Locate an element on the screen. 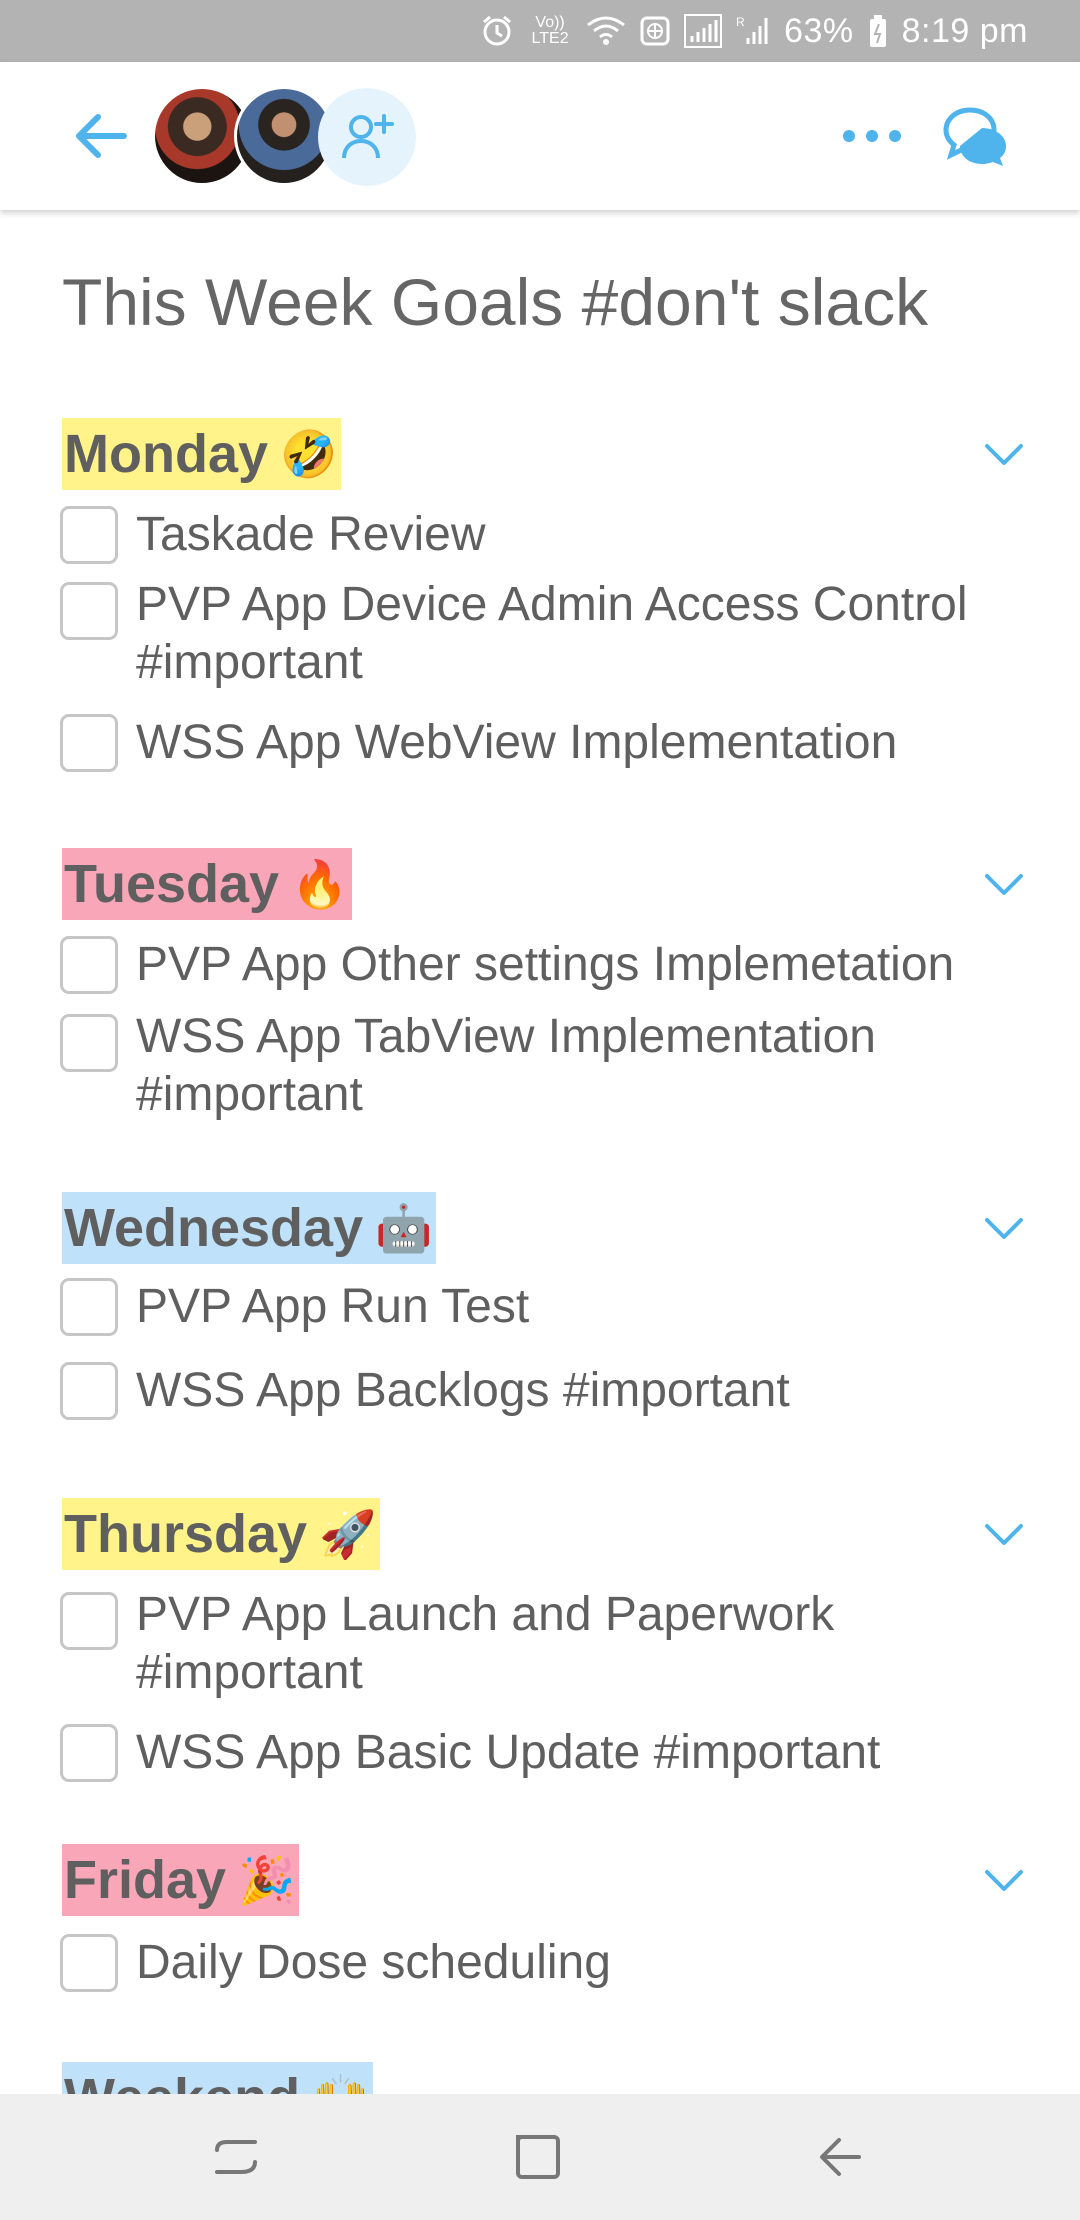 This screenshot has width=1080, height=2220. day-label: Monday 🤣 is located at coordinates (202, 454).